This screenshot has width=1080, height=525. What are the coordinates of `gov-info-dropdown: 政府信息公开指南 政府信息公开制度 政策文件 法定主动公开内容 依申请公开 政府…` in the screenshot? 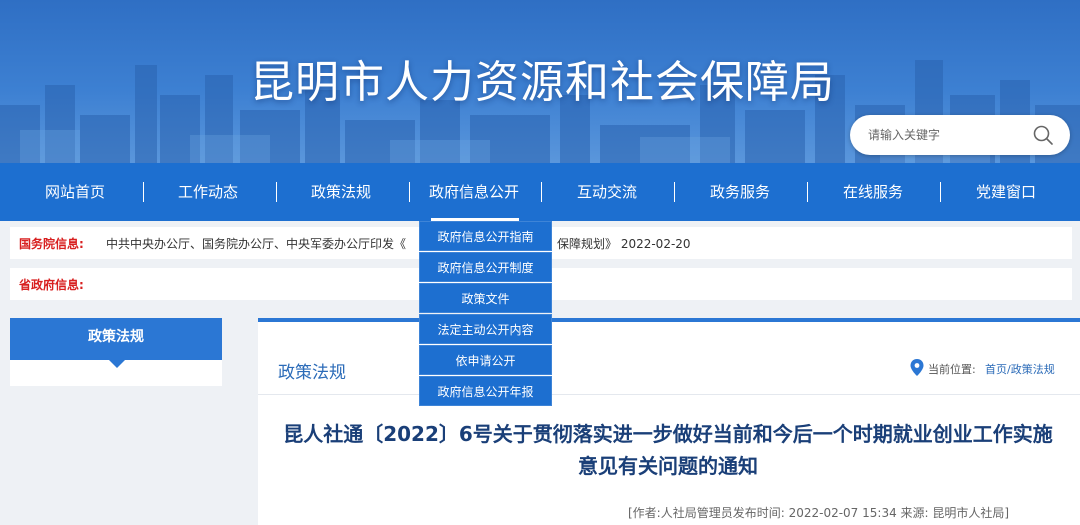 It's located at (485, 312).